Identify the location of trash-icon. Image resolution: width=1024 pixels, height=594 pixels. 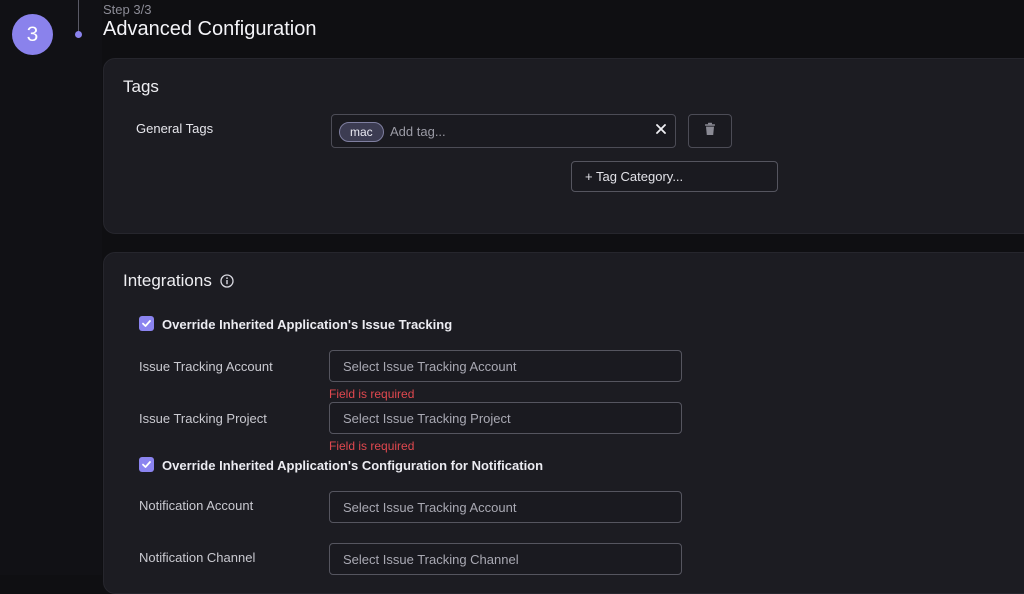
(710, 131).